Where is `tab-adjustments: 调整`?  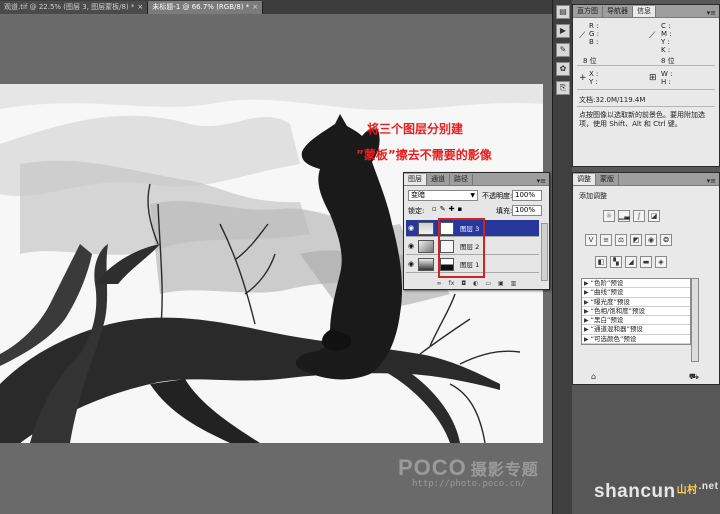
tab-adjustments: 调整 is located at coordinates (584, 179).